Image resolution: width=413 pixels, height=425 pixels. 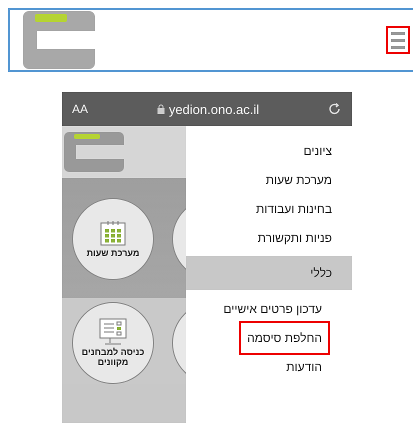 I want to click on menu-item: ציונים, so click(x=269, y=150).